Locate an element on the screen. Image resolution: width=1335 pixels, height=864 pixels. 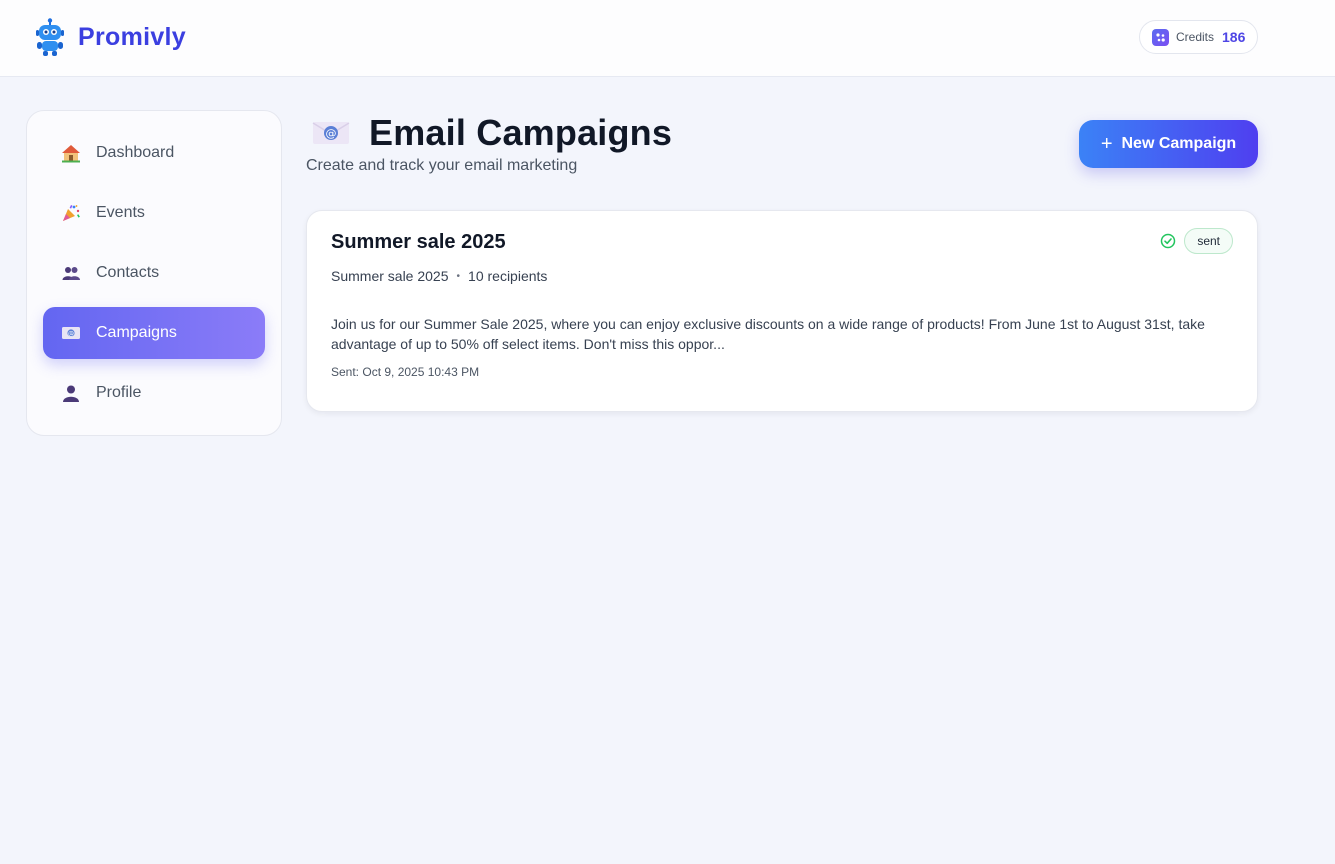
email-icon: @ is located at coordinates (71, 333).